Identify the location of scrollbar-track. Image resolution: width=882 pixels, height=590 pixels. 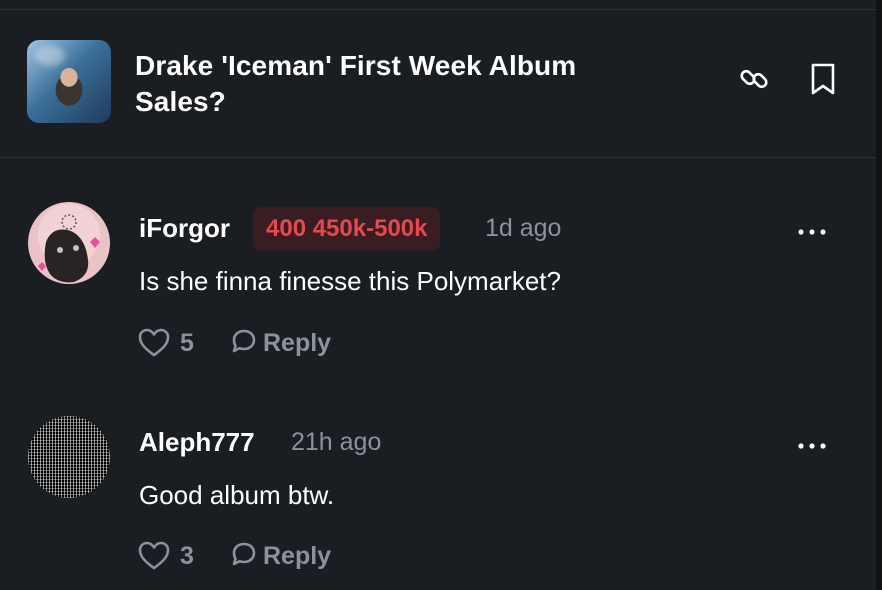
(879, 295).